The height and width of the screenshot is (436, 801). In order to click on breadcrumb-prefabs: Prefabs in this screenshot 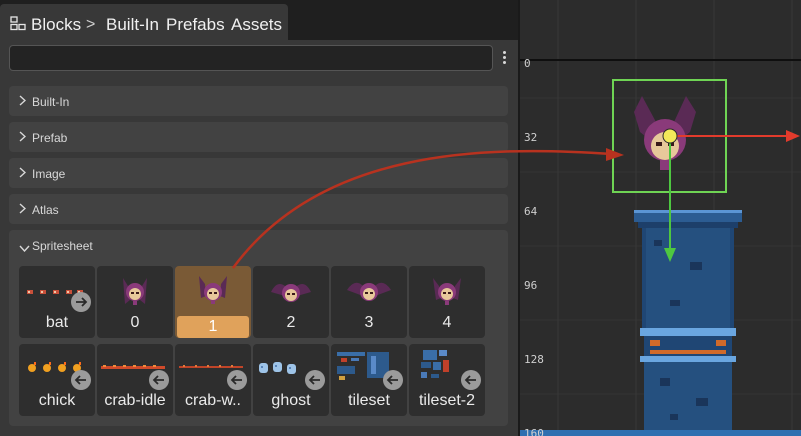, I will do `click(195, 25)`.